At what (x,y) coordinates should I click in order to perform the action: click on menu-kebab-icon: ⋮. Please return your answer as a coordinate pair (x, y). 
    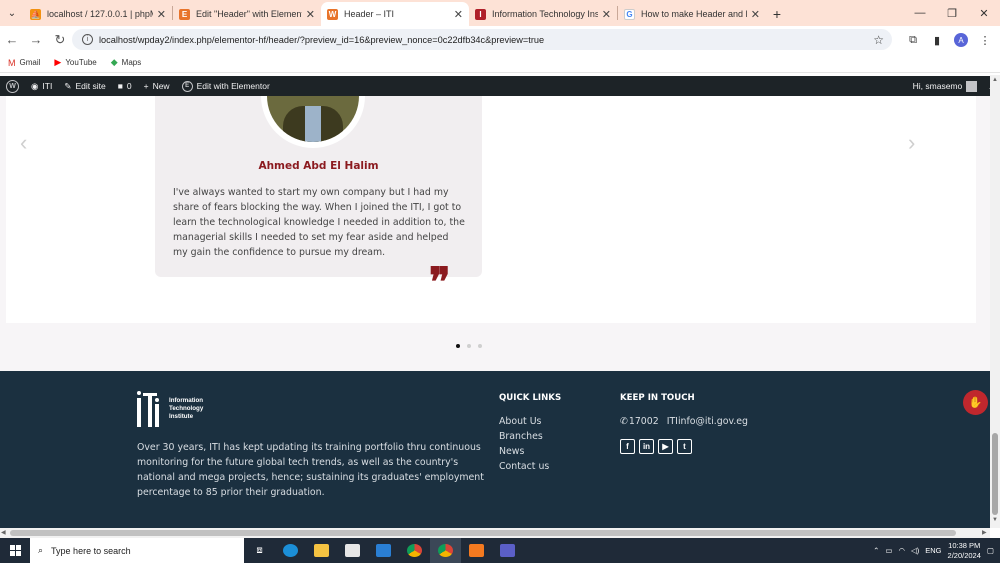
    Looking at the image, I should click on (985, 40).